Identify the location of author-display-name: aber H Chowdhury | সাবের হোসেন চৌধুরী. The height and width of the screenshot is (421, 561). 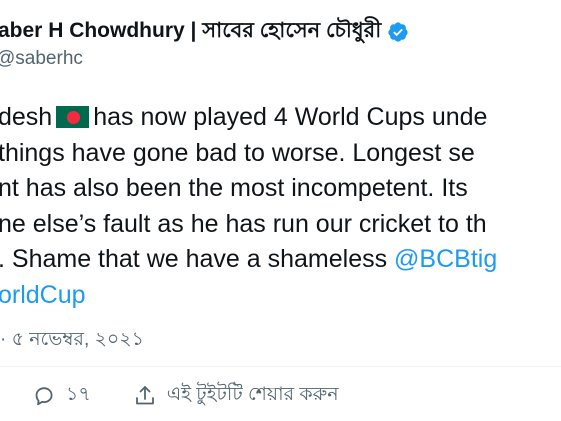
(190, 31).